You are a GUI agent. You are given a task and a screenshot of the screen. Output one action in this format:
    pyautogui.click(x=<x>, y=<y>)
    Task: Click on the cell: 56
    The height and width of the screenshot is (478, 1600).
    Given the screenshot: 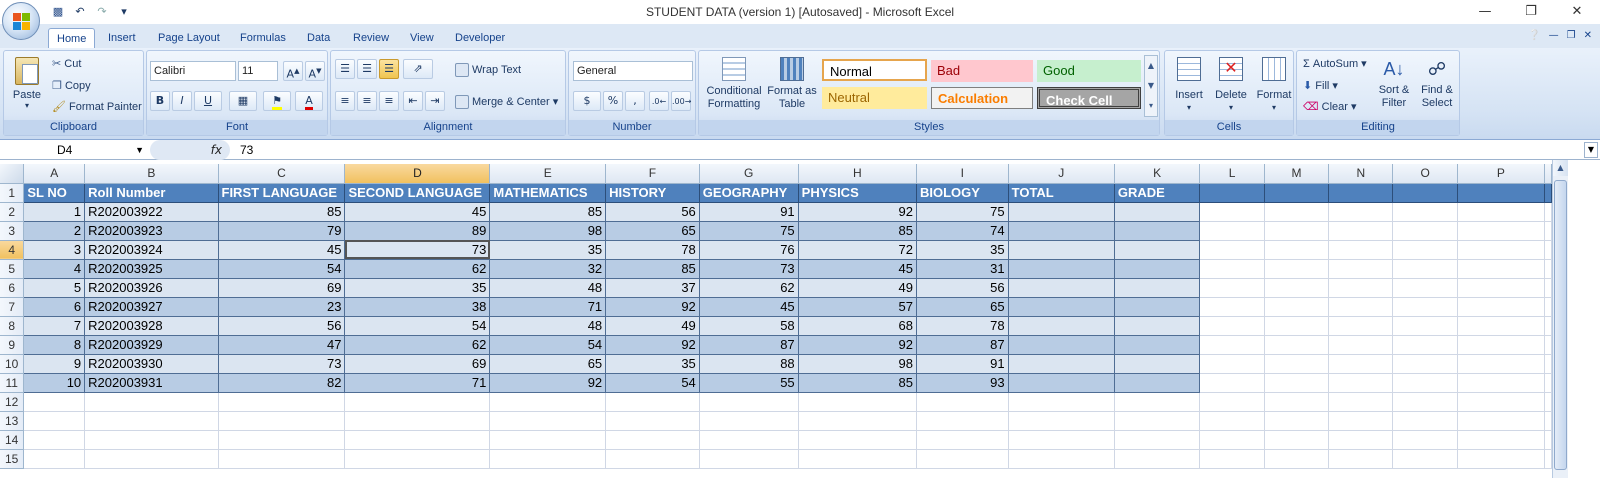 What is the action you would take?
    pyautogui.click(x=282, y=326)
    